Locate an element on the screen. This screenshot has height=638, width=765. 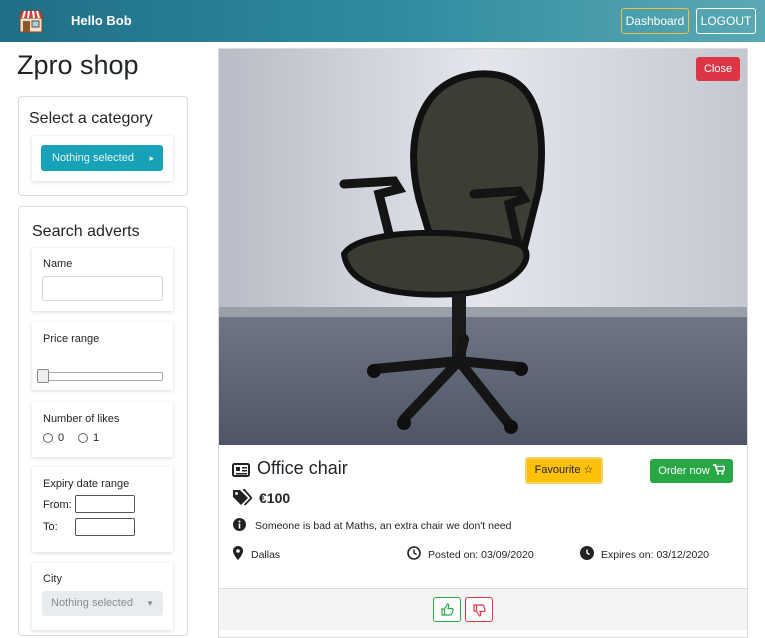
map-marker-icon is located at coordinates (238, 553).